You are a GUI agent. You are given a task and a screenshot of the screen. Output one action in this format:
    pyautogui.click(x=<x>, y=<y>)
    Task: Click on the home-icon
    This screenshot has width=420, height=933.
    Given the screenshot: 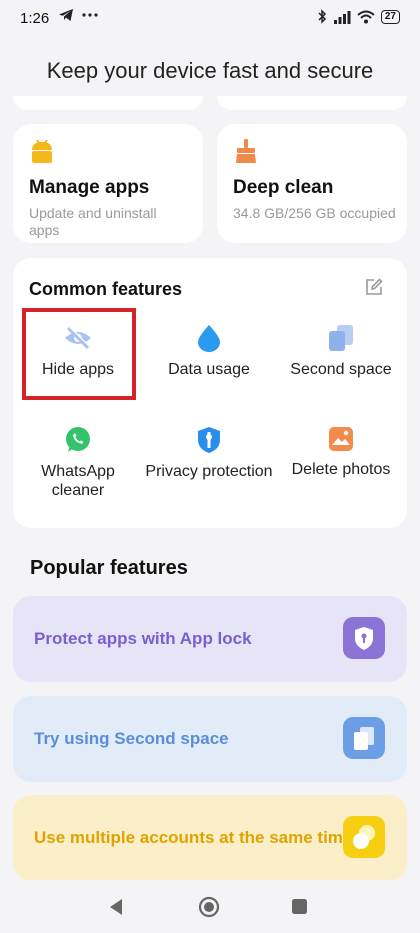 What is the action you would take?
    pyautogui.click(x=209, y=907)
    